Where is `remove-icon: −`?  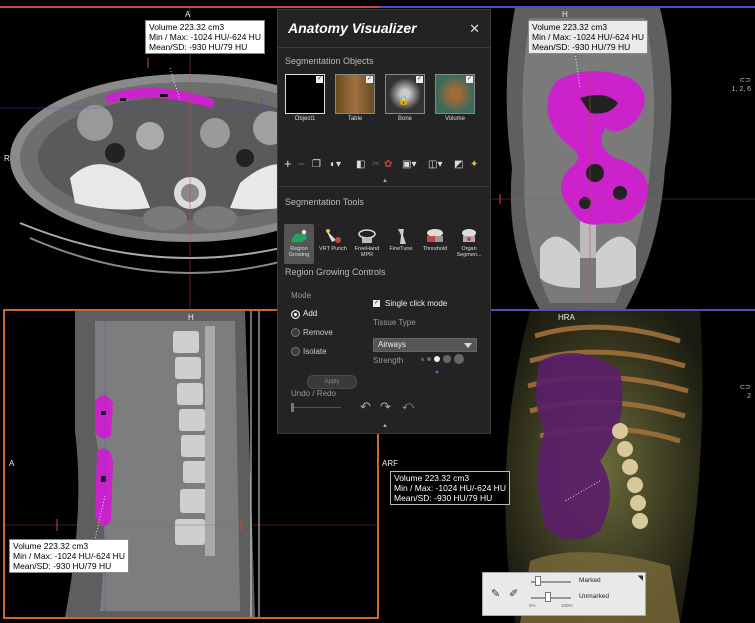 remove-icon: − is located at coordinates (301, 164).